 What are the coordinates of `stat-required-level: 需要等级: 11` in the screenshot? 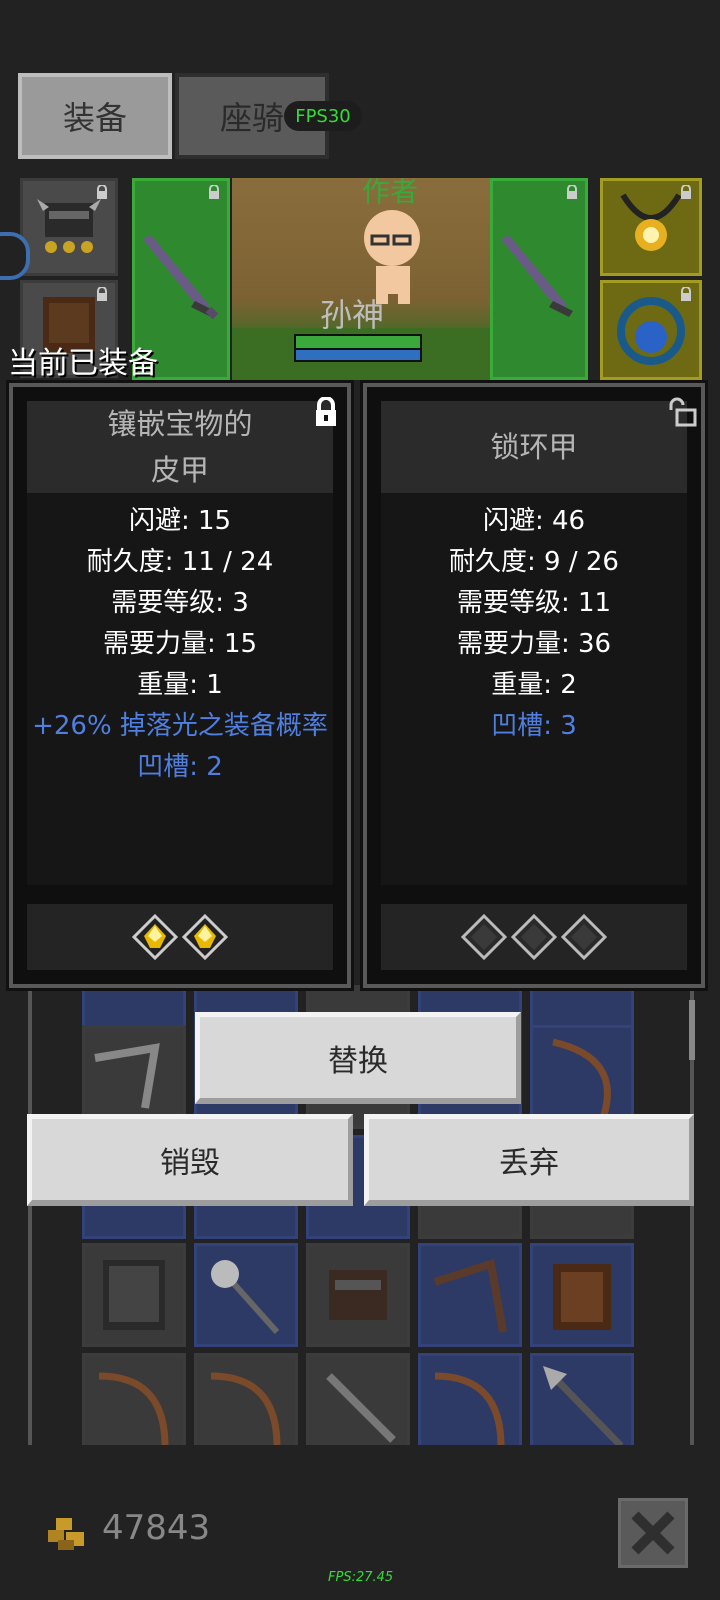 It's located at (534, 603).